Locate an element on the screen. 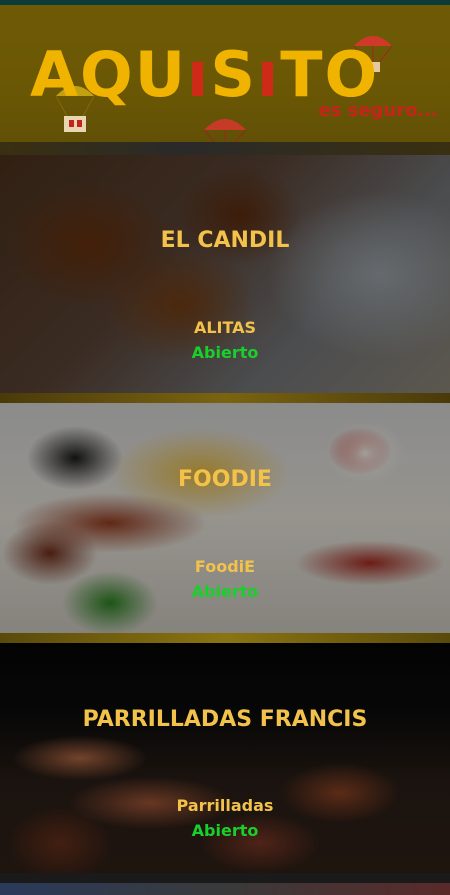  restaurant-name: EL CANDIL is located at coordinates (225, 240).